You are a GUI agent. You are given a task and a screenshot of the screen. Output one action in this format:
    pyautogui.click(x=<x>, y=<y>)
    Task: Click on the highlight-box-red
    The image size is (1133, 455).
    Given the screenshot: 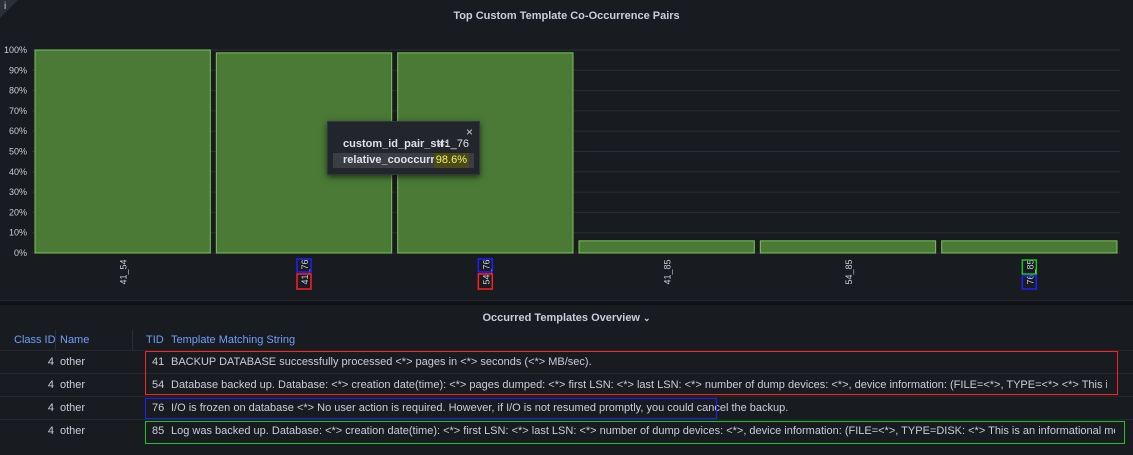 What is the action you would take?
    pyautogui.click(x=631, y=373)
    